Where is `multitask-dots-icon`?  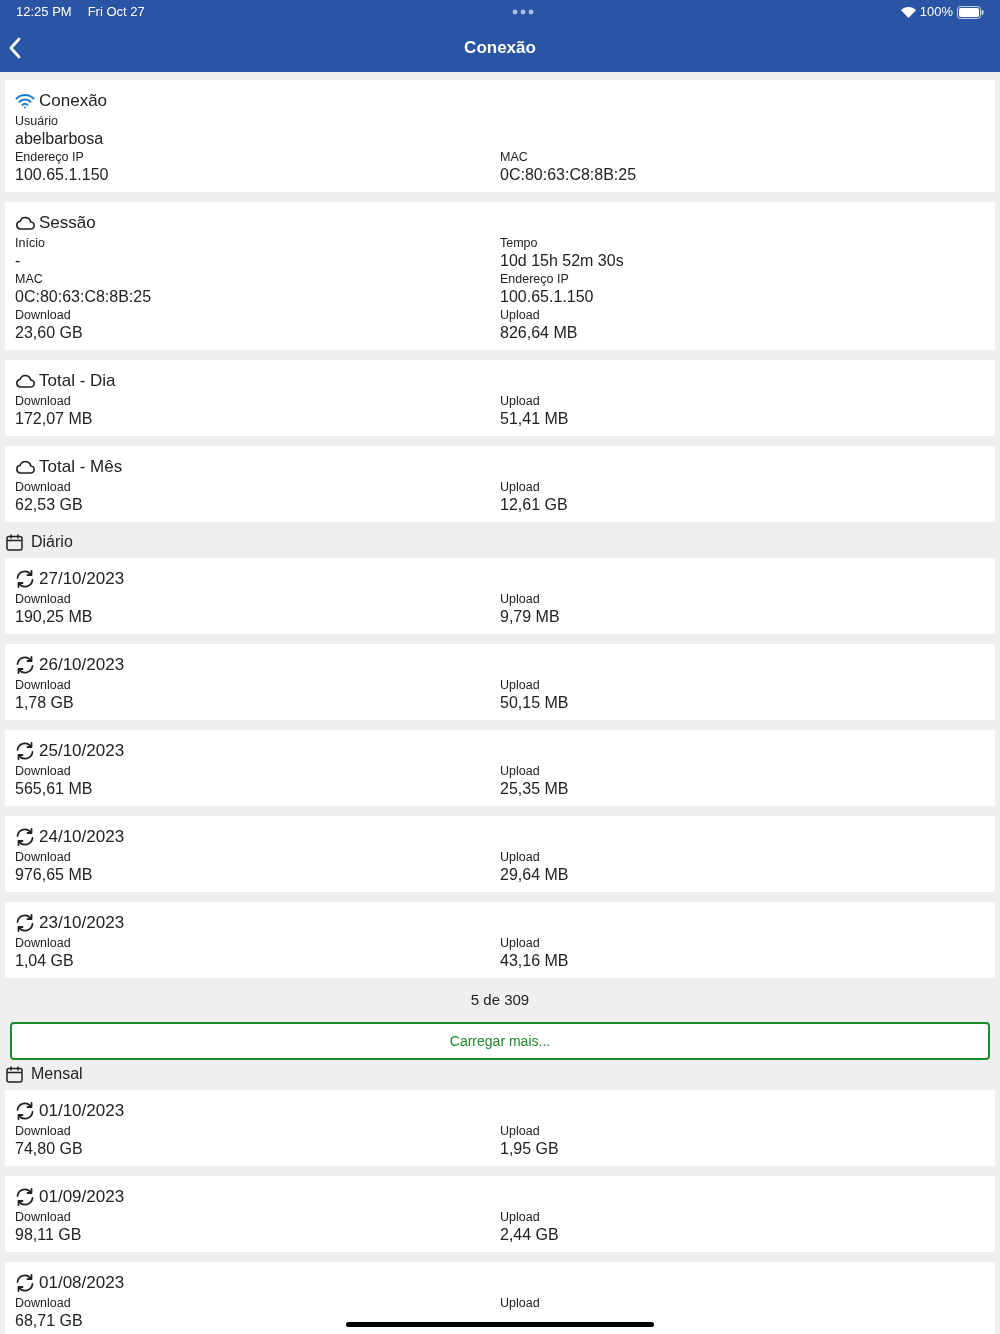 multitask-dots-icon is located at coordinates (522, 12).